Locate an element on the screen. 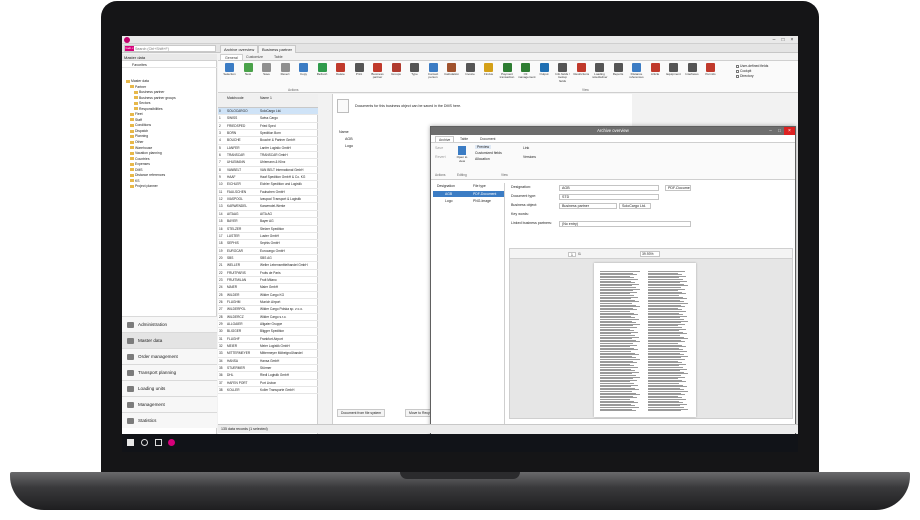 This screenshot has width=920, height=520. table-row: 28 WILDERCZ Wilder Cargo s.r.o. is located at coordinates (268, 317).